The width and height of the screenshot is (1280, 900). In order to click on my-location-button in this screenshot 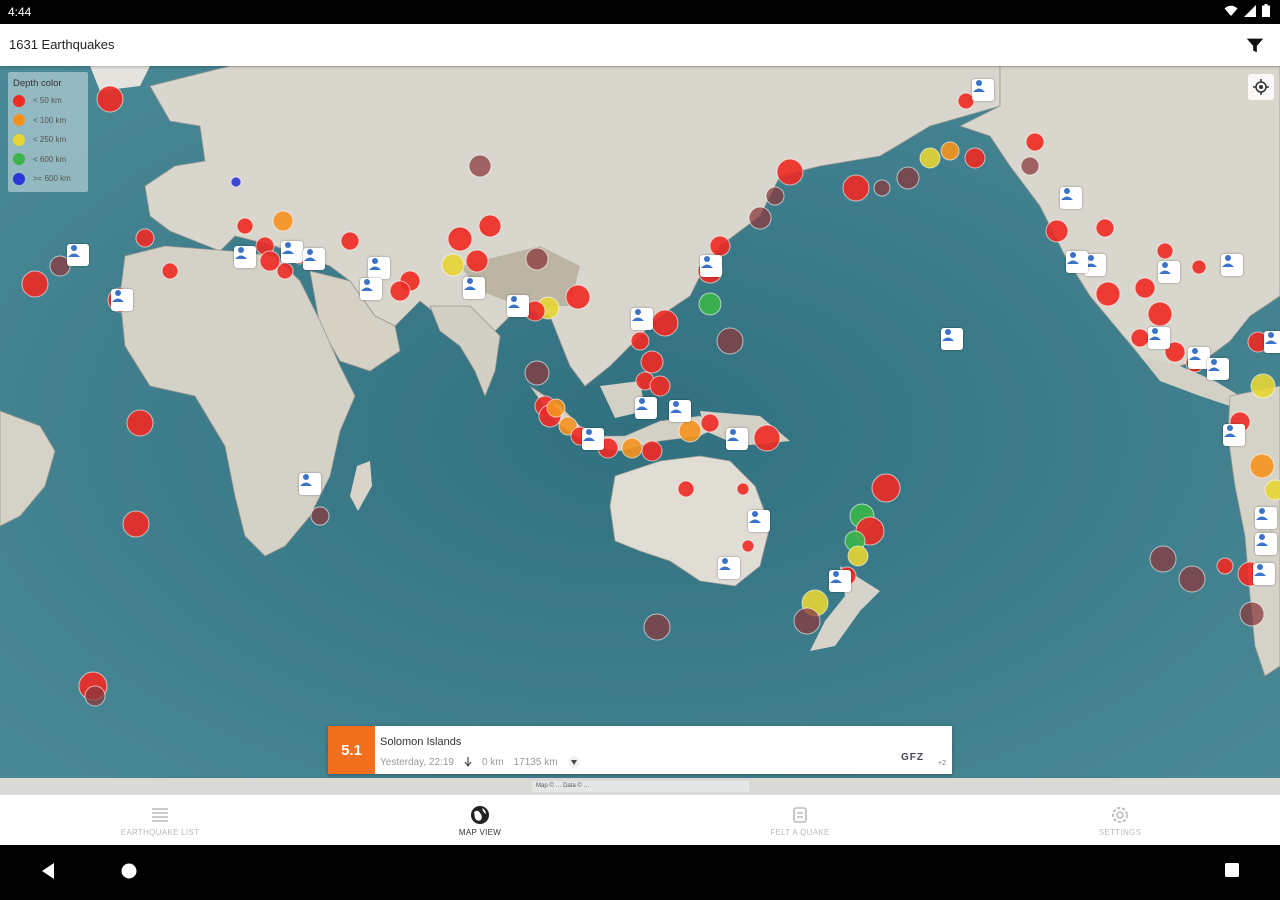, I will do `click(1261, 87)`.